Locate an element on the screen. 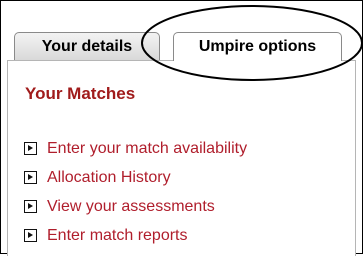 The height and width of the screenshot is (256, 363). link-allocation-history: Allocation History is located at coordinates (135, 177).